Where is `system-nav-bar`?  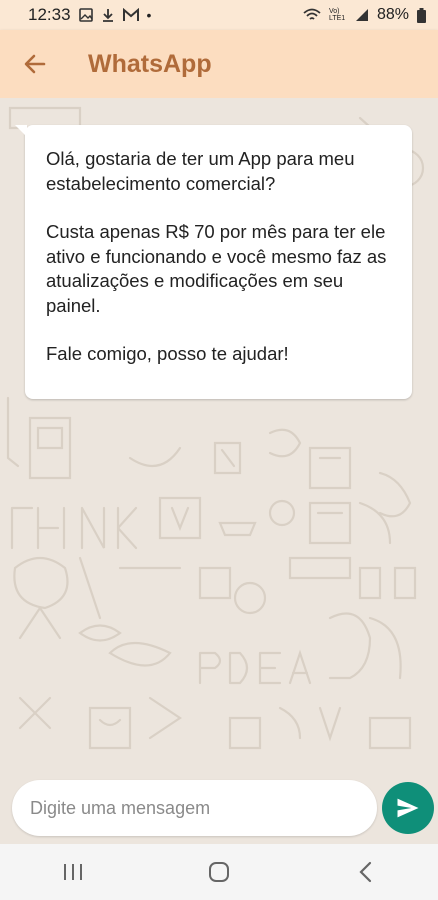
system-nav-bar is located at coordinates (219, 872).